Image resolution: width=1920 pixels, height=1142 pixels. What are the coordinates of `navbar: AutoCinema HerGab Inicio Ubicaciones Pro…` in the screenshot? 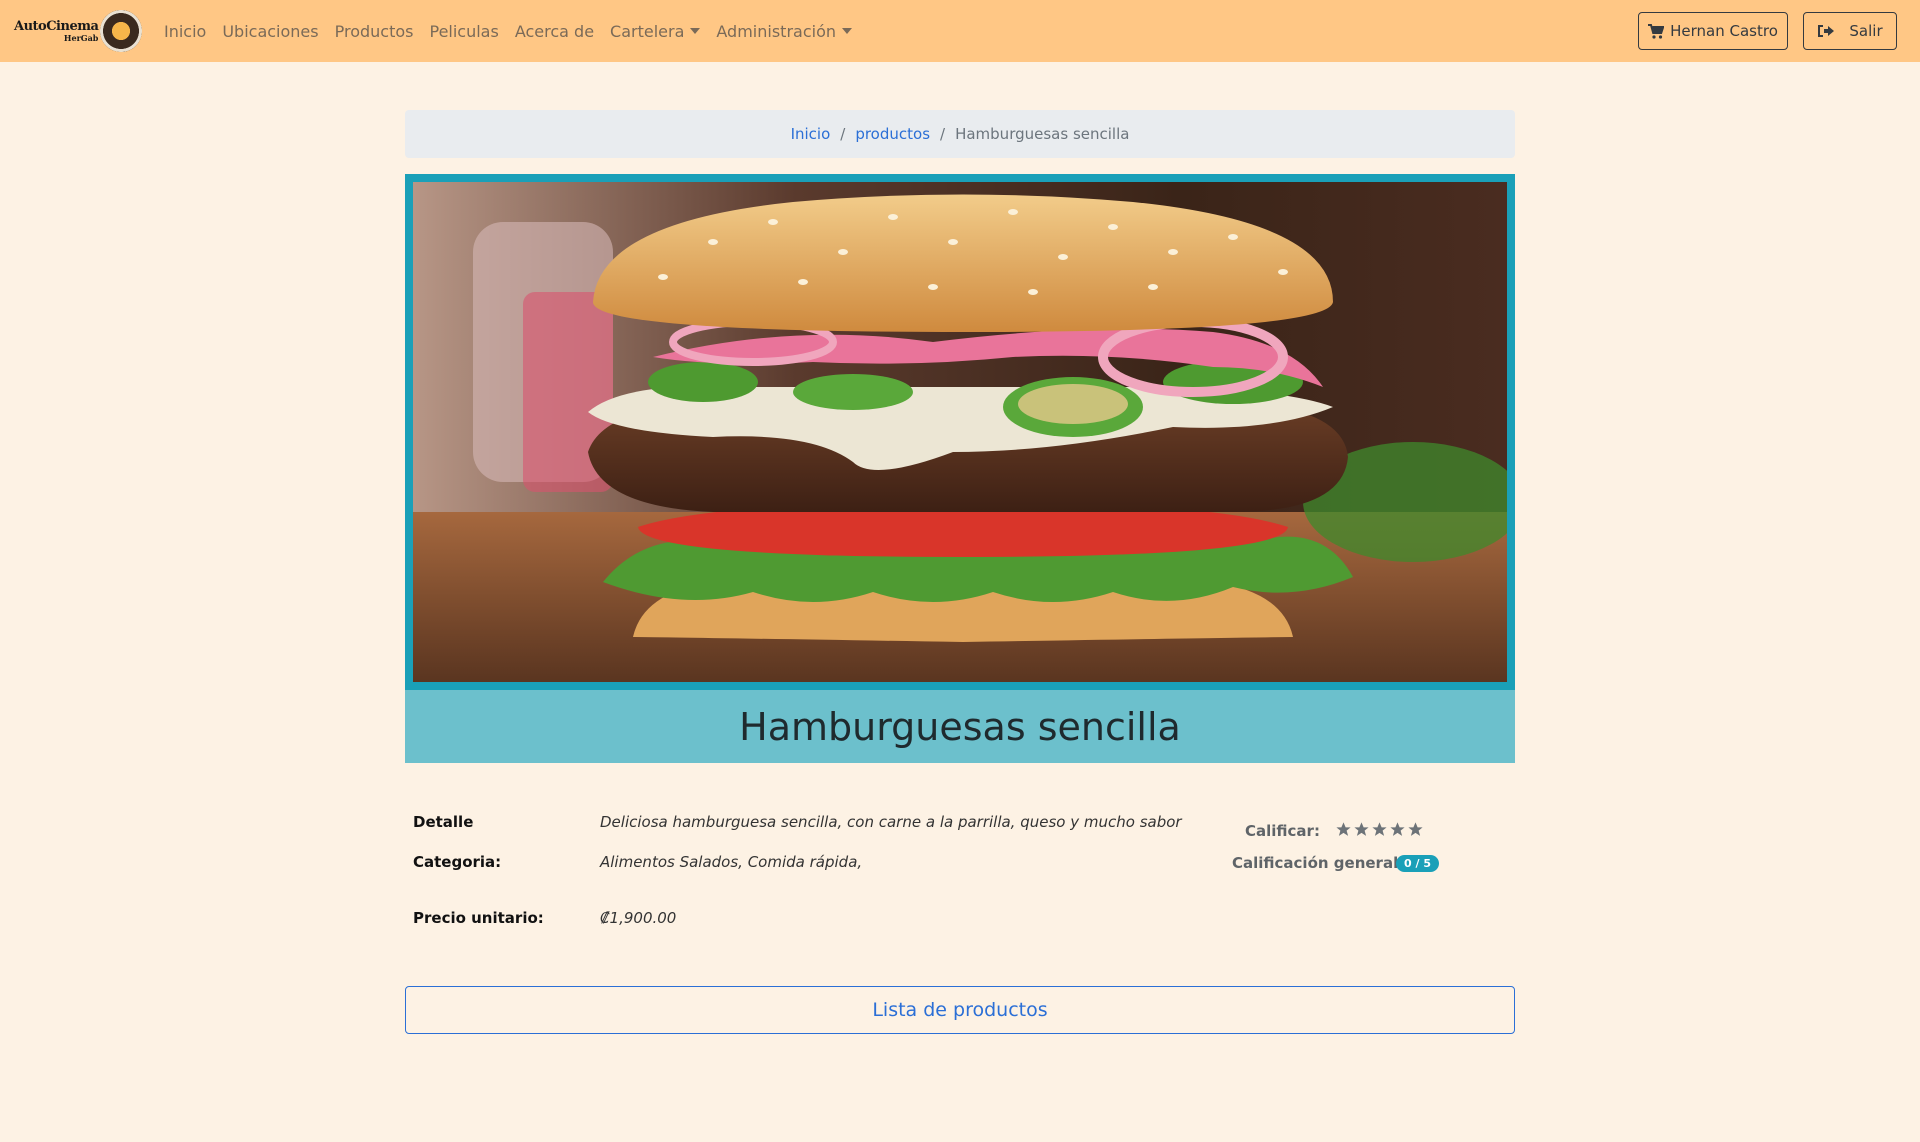 It's located at (960, 31).